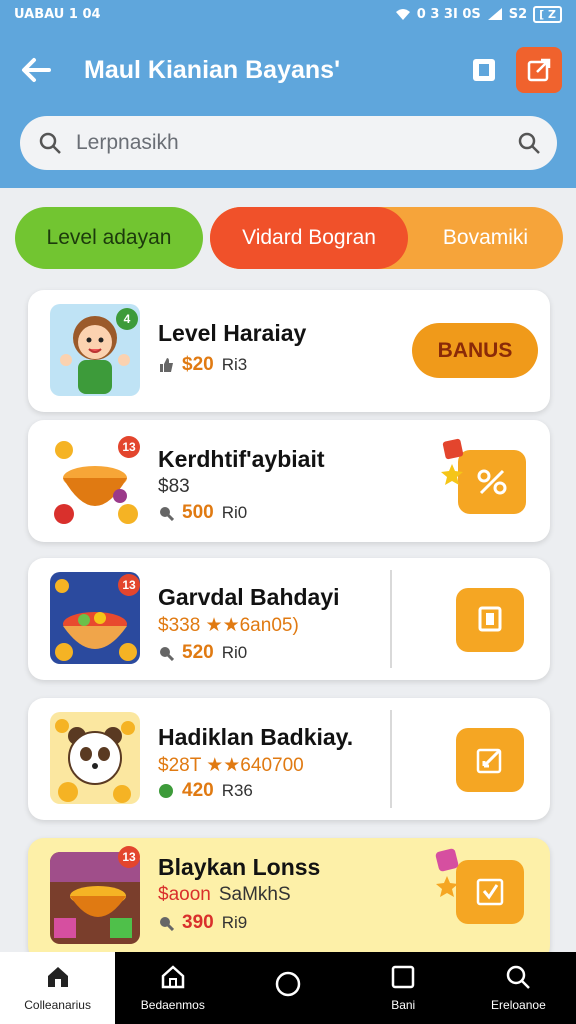 The image size is (576, 1024). What do you see at coordinates (198, 922) in the screenshot?
I see `item-price: 390` at bounding box center [198, 922].